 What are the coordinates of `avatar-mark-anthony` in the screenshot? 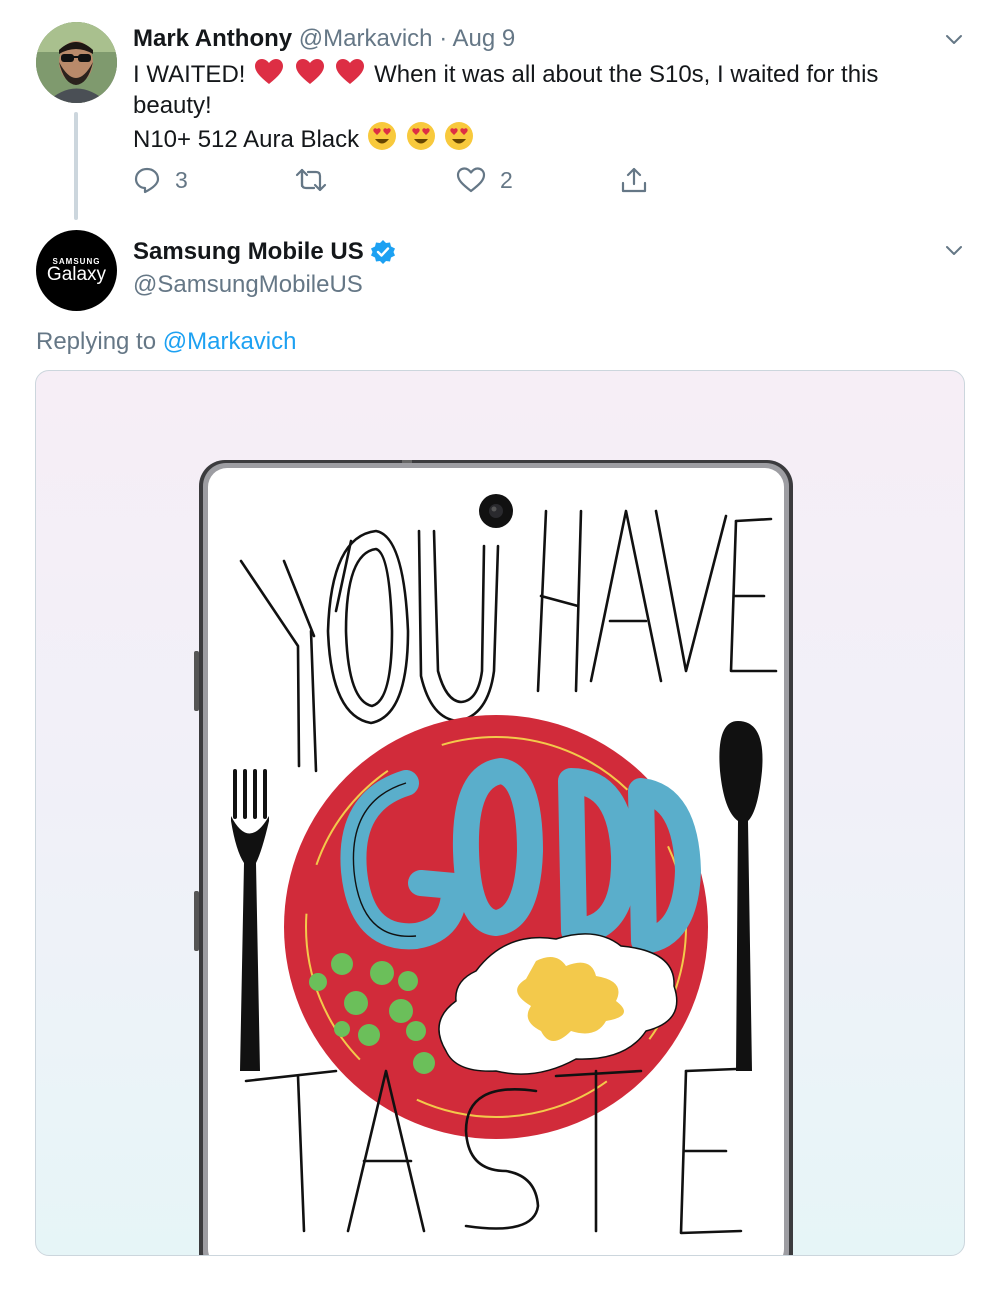 It's located at (76, 62).